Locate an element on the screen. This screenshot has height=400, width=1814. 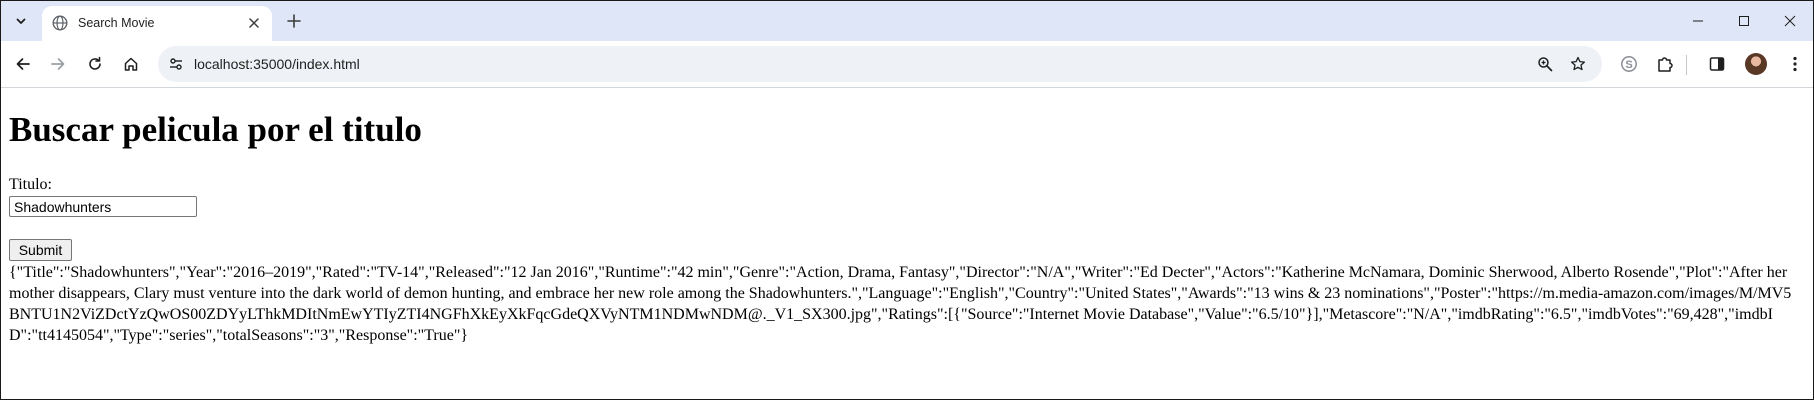
minimize-button is located at coordinates (1698, 20).